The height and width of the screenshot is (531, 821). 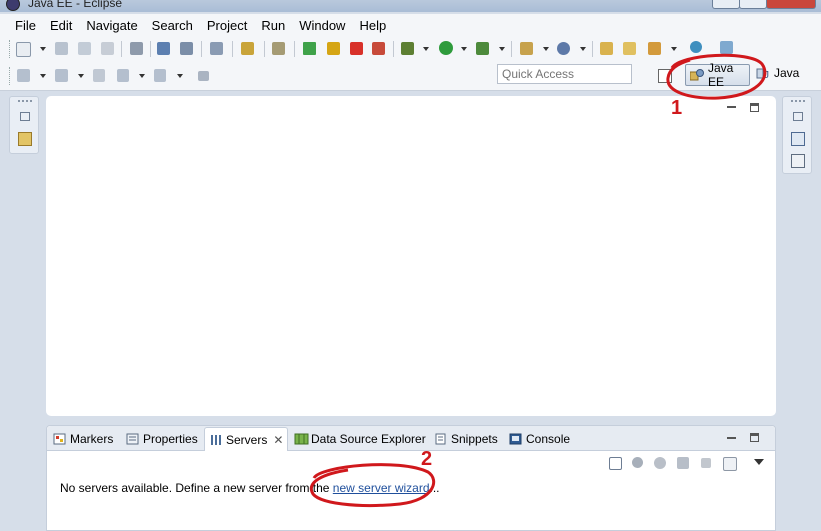 What do you see at coordinates (677, 108) in the screenshot?
I see `annotation-number-1: 1` at bounding box center [677, 108].